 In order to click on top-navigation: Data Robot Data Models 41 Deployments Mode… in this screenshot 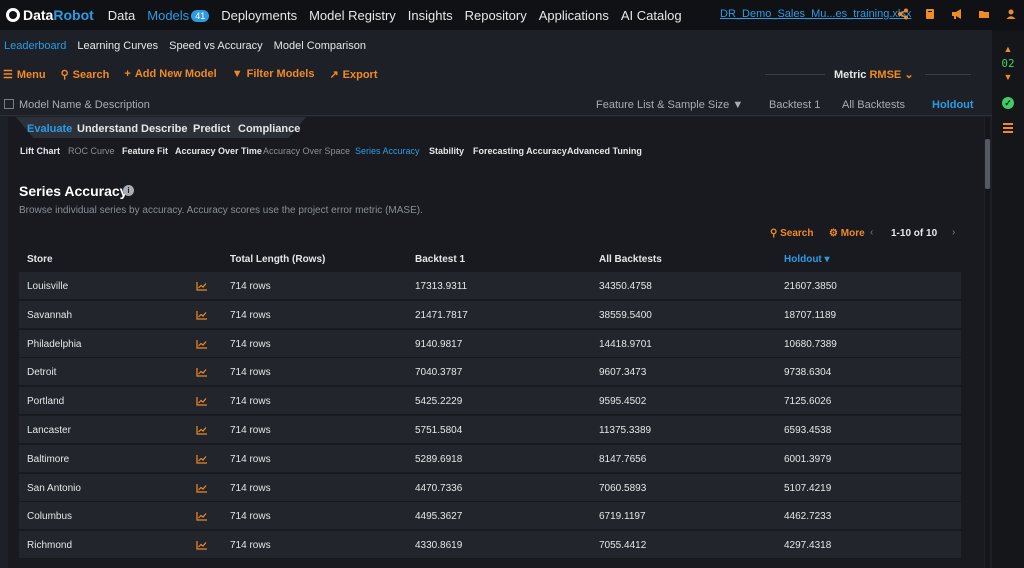, I will do `click(512, 15)`.